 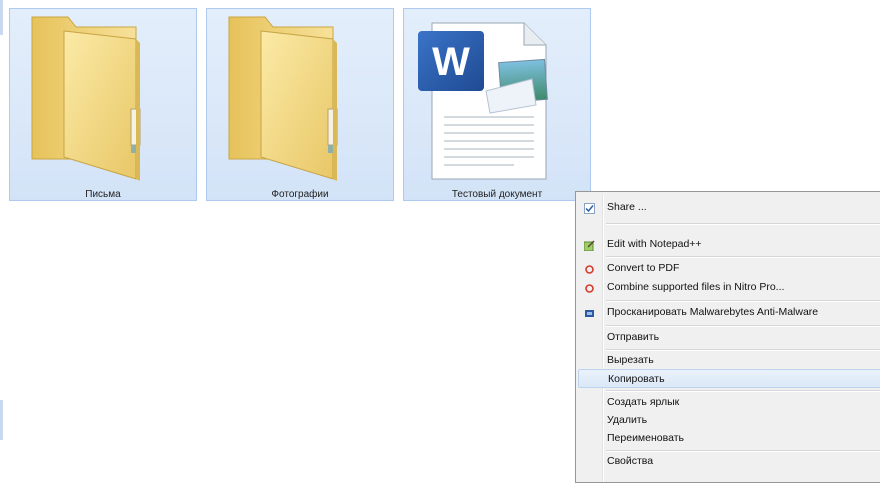 I want to click on menu-item-cut: Вырезать, so click(x=729, y=360).